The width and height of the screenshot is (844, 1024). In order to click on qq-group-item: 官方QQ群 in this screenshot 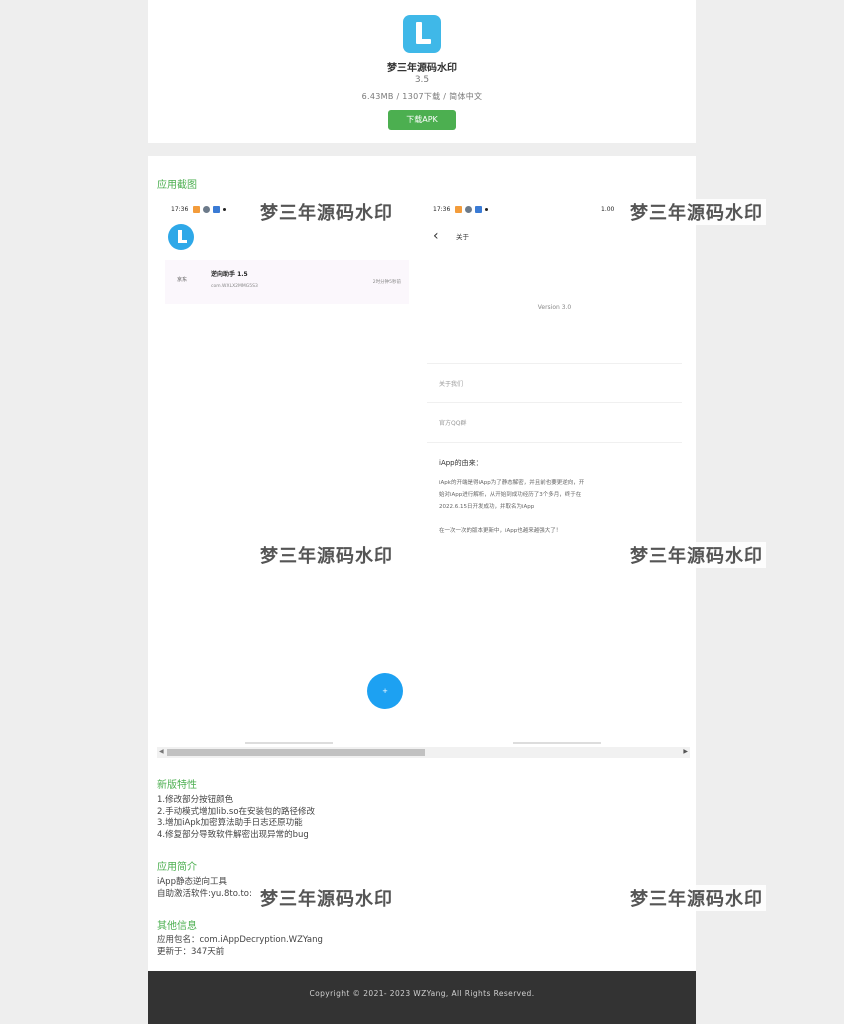, I will do `click(453, 423)`.